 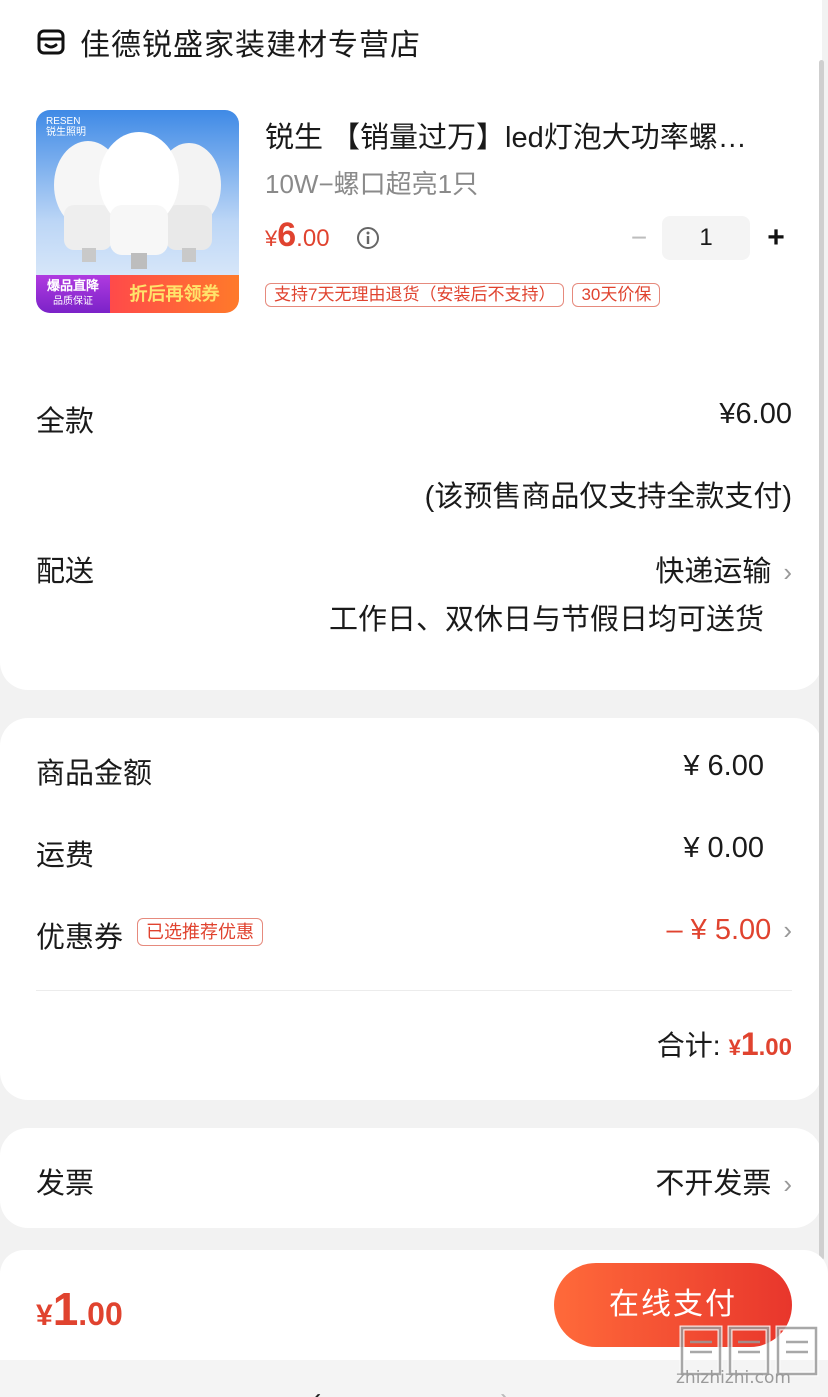 I want to click on store-icon, so click(x=51, y=42).